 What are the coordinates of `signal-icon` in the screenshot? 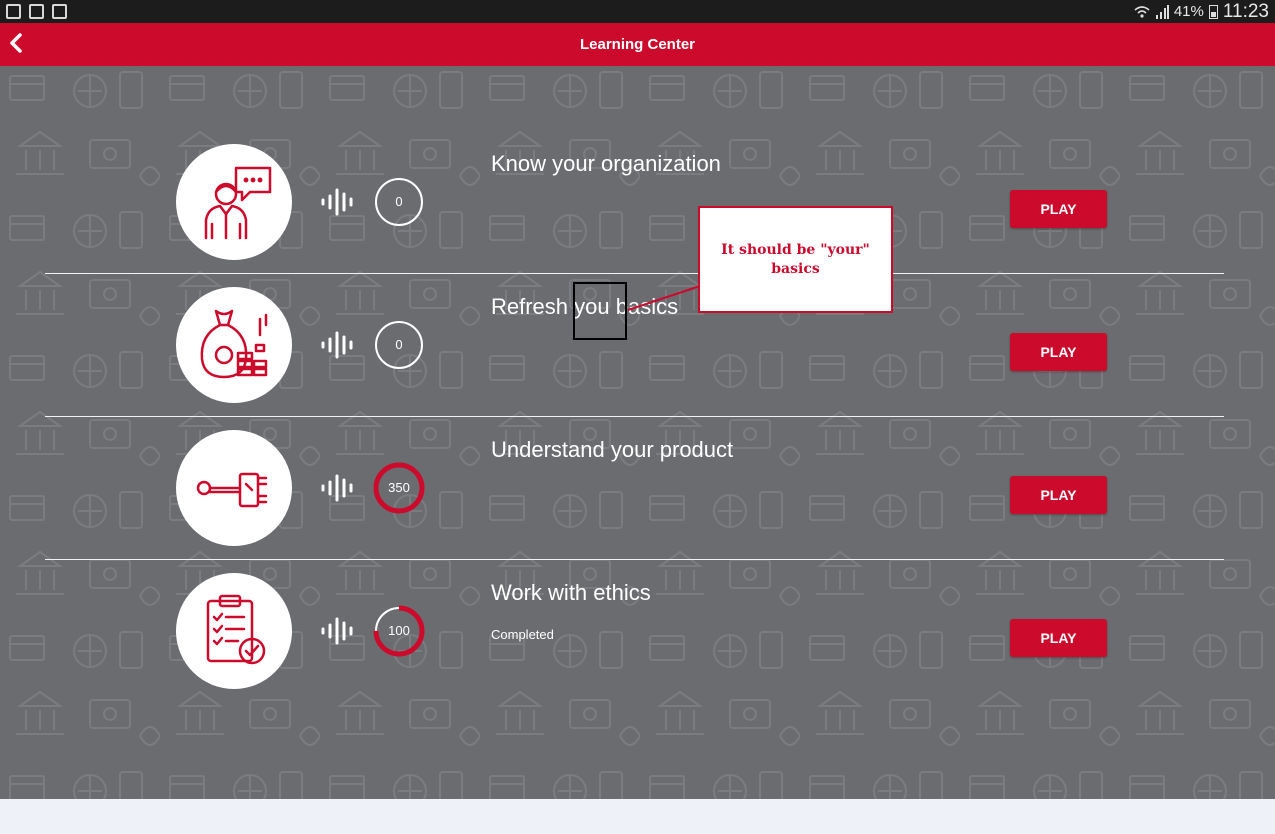 It's located at (1162, 11).